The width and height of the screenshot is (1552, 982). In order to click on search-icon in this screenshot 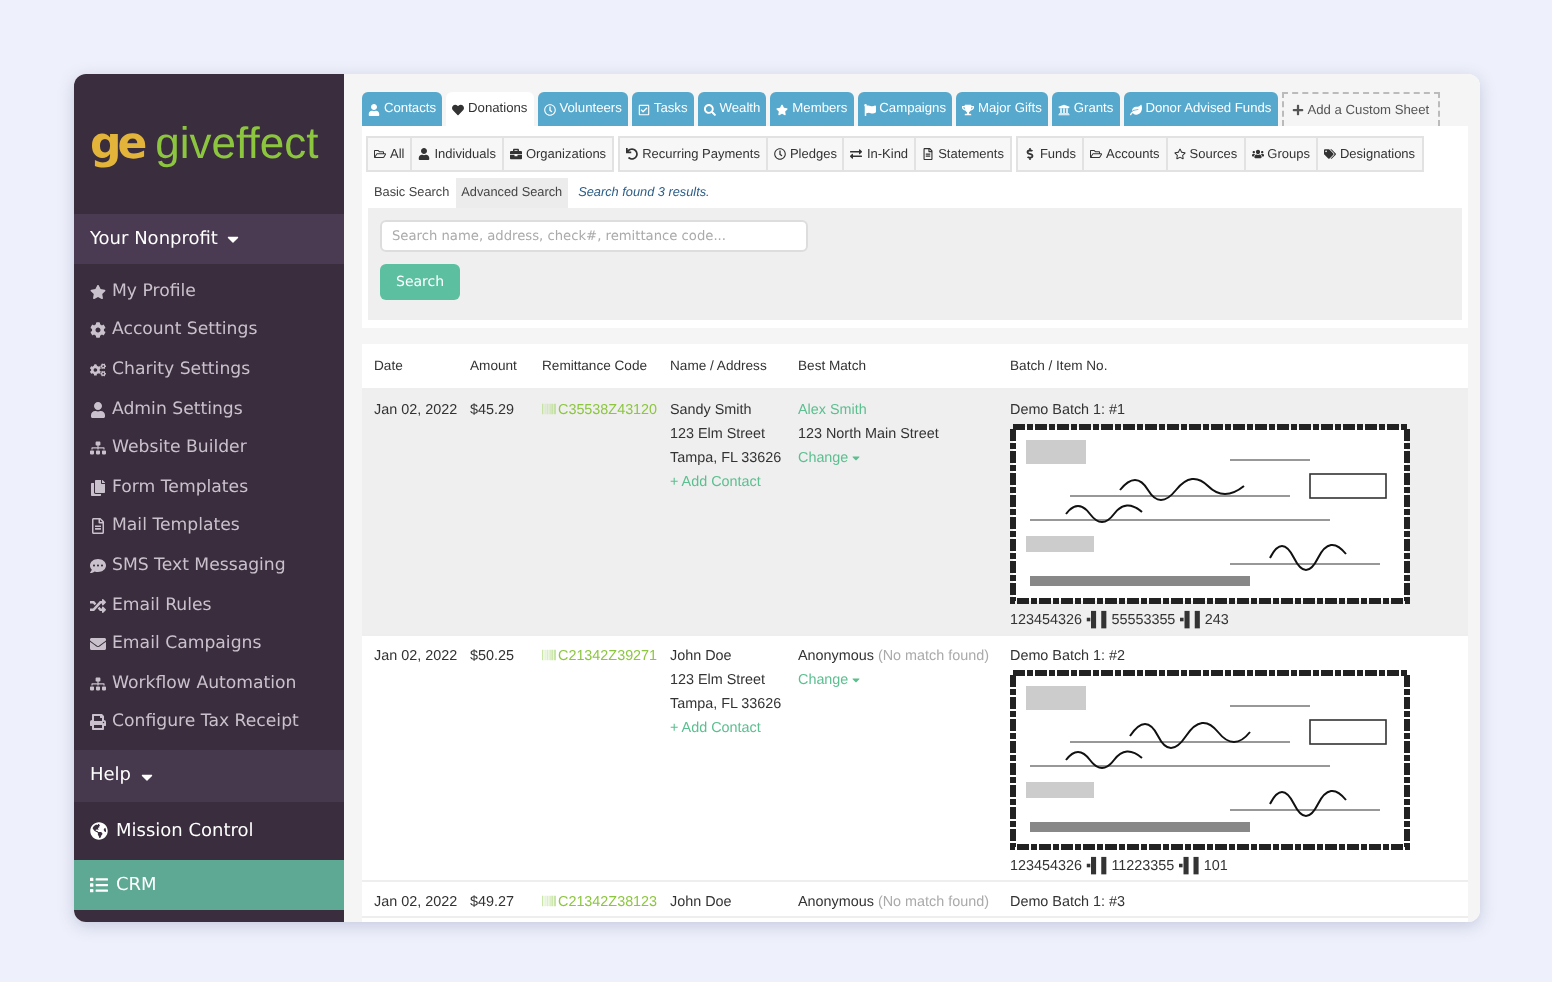, I will do `click(709, 109)`.